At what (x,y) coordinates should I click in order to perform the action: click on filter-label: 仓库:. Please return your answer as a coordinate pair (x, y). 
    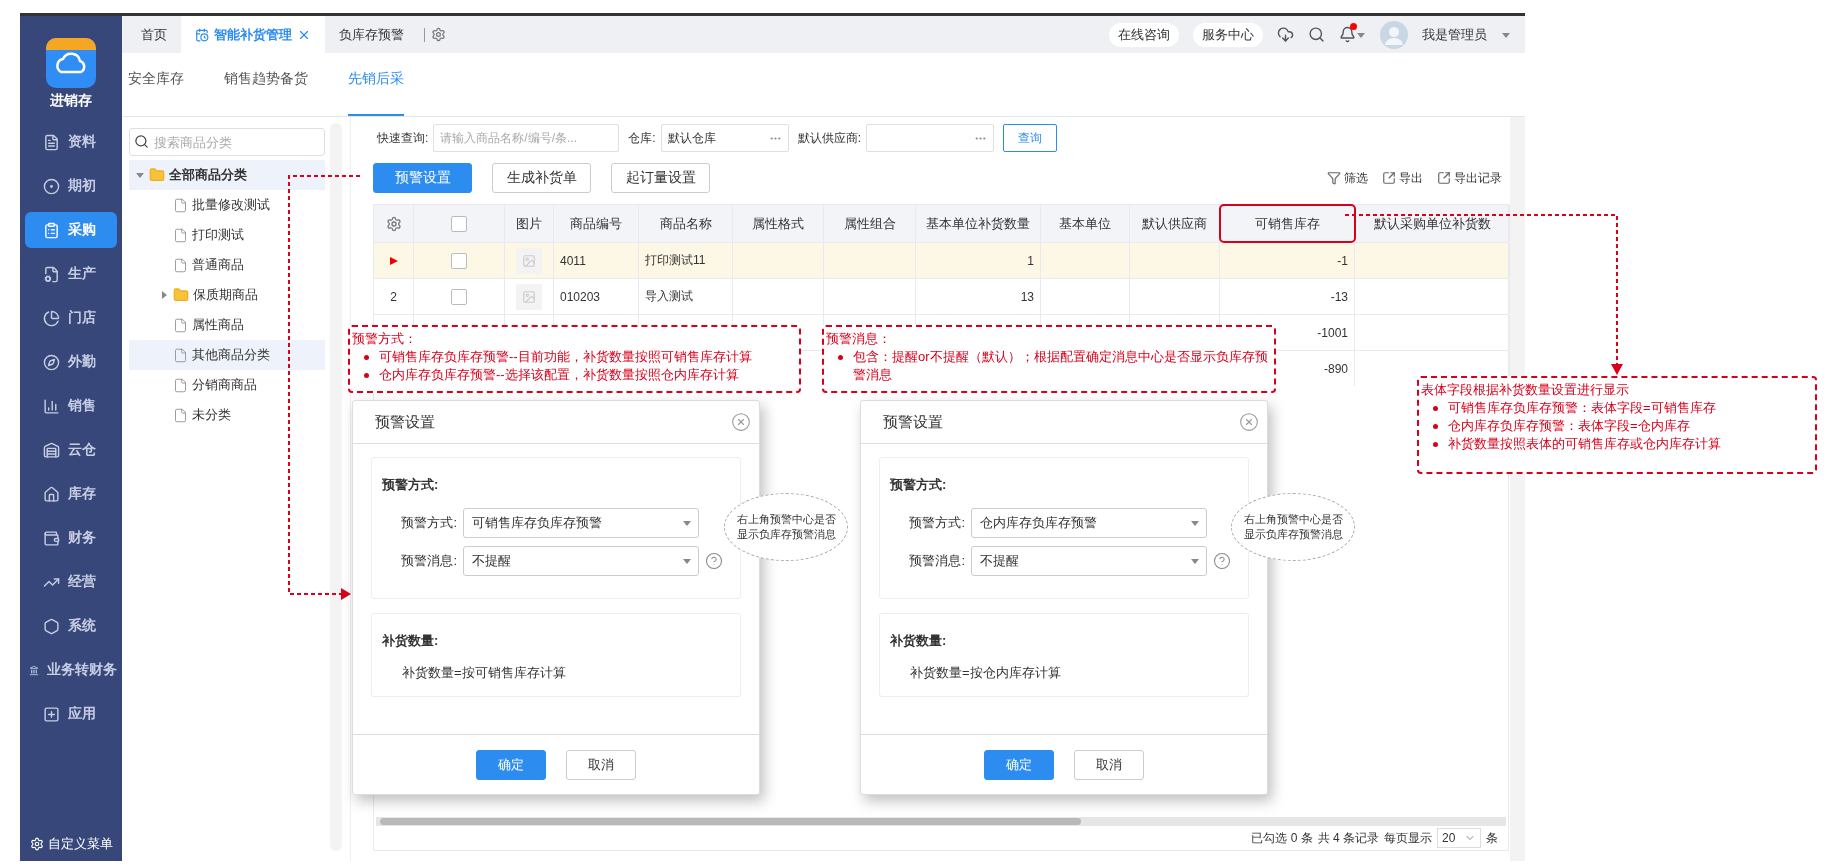
    Looking at the image, I should click on (642, 138).